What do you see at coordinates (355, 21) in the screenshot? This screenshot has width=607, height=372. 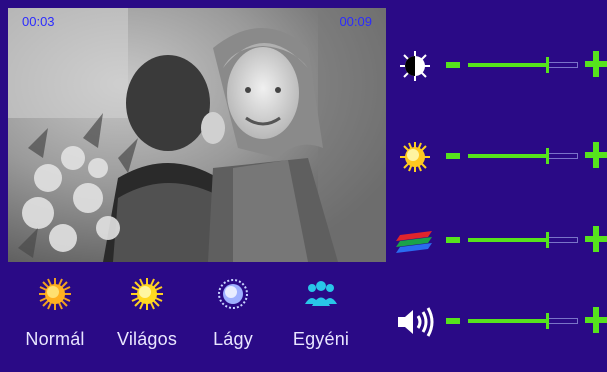 I see `total-time: 00:09` at bounding box center [355, 21].